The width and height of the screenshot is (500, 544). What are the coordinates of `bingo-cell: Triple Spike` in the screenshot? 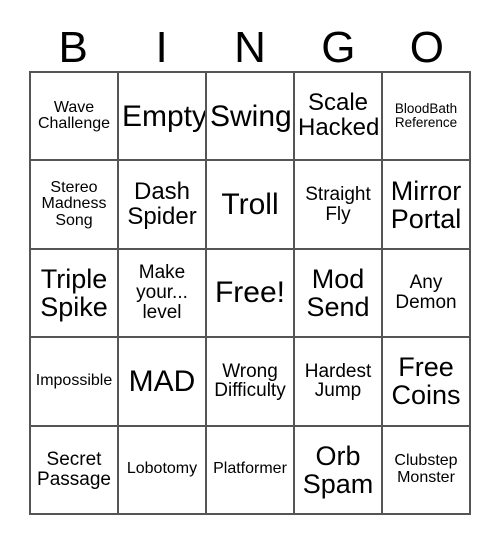 It's located at (75, 294).